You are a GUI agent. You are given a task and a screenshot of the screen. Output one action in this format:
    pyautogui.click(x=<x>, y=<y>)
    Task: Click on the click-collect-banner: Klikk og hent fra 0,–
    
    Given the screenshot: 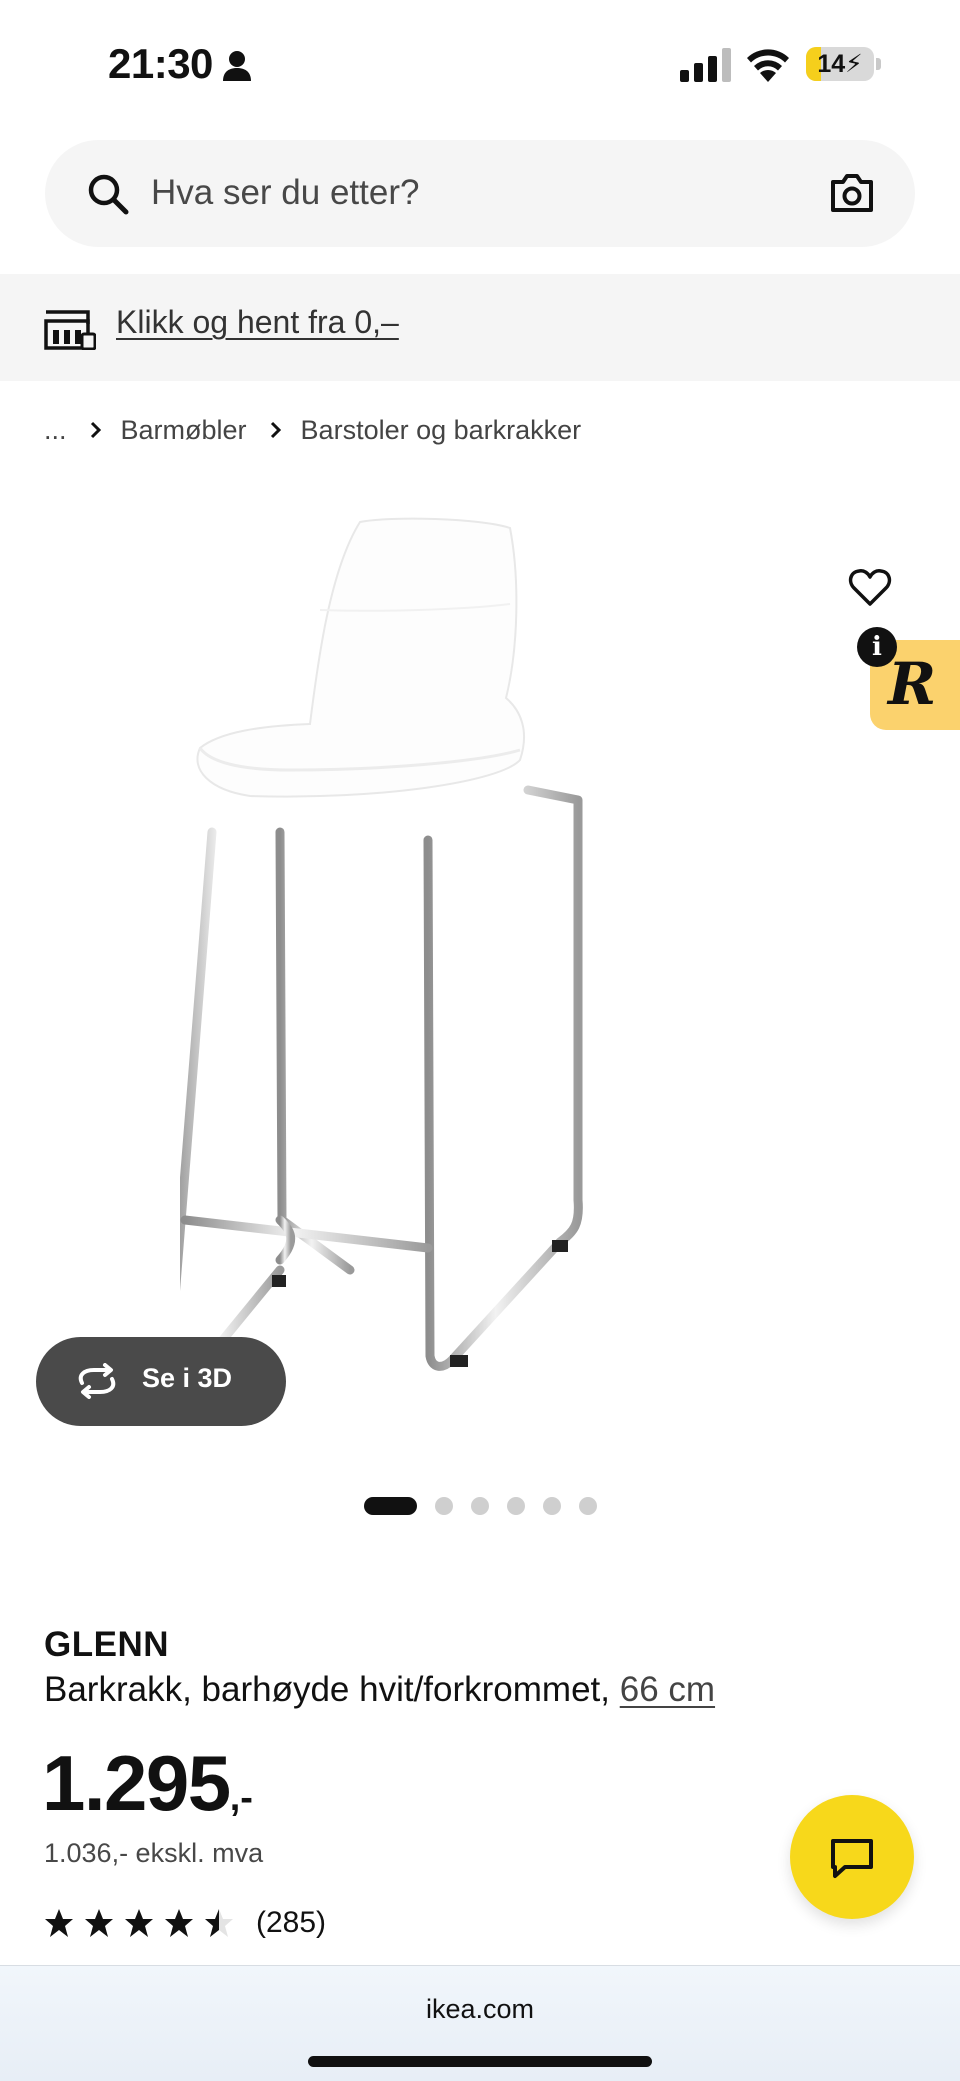 What is the action you would take?
    pyautogui.click(x=480, y=327)
    